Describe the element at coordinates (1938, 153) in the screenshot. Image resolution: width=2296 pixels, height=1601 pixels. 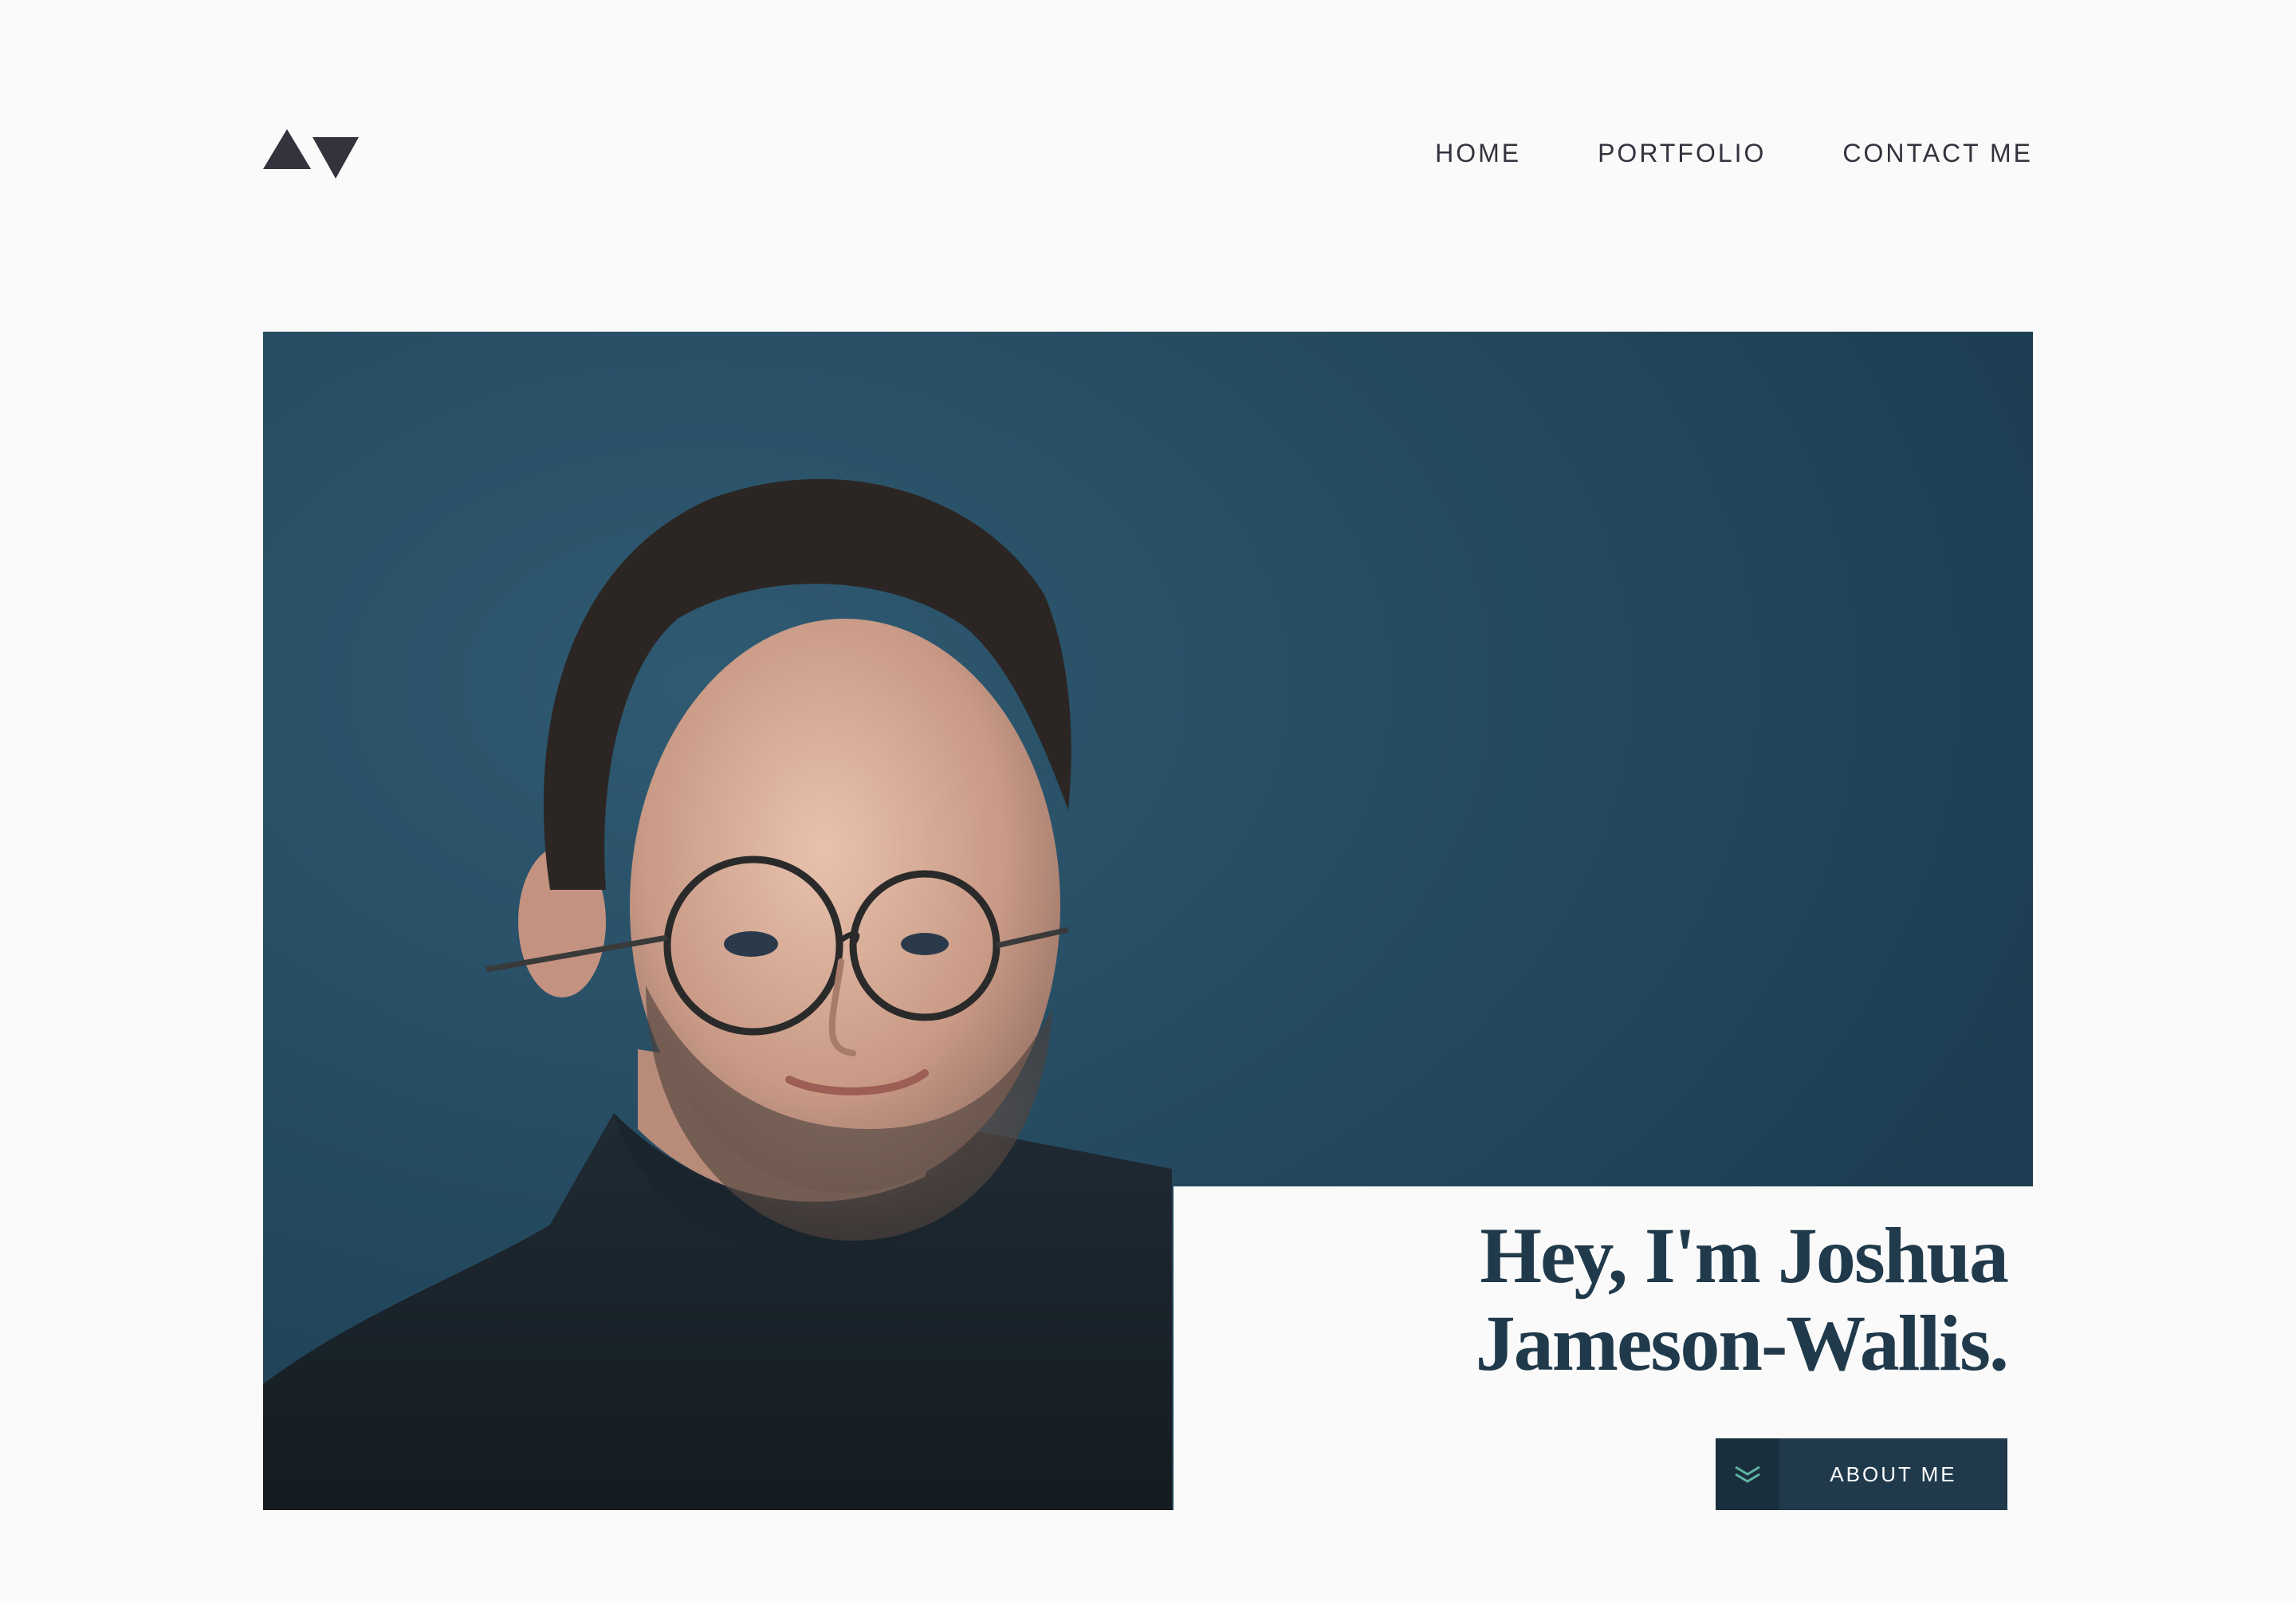
I see `nav-contact-link: CONTACT ME` at that location.